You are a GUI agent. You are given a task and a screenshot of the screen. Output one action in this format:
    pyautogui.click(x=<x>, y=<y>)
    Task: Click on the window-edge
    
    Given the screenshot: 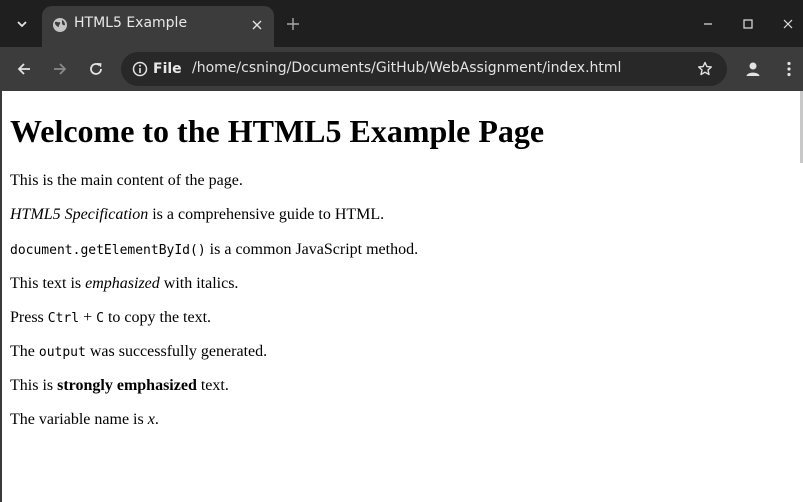 What is the action you would take?
    pyautogui.click(x=1, y=296)
    